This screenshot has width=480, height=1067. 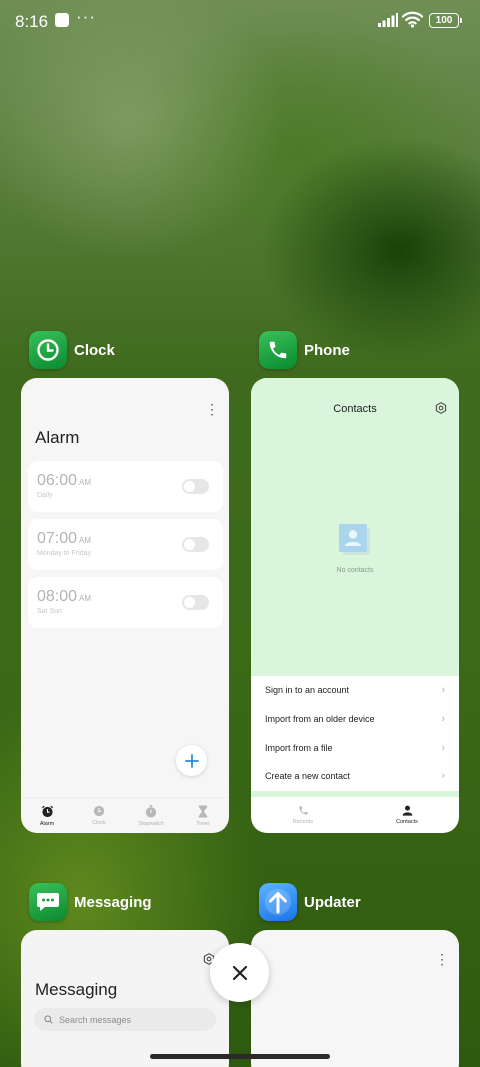 I want to click on alarm-item: 08:00 AM Sat Sun, so click(x=125, y=602).